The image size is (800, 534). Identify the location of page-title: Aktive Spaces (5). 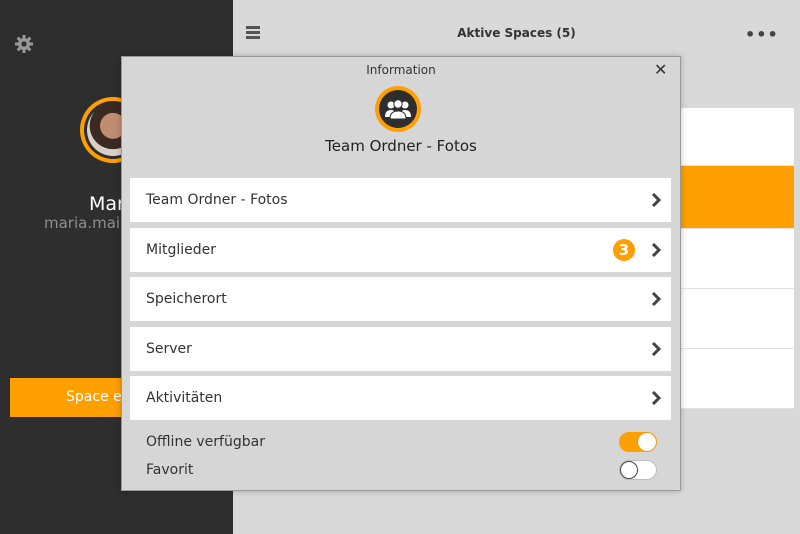
(516, 33).